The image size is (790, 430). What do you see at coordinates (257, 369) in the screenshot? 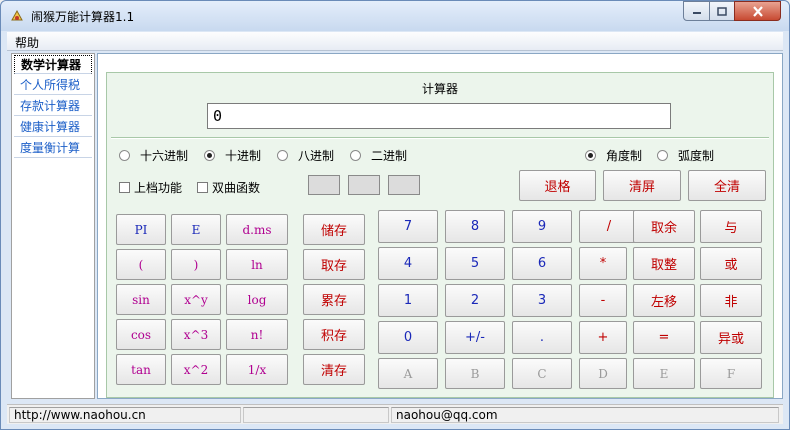
I see `reciprocal-button: 1/x` at bounding box center [257, 369].